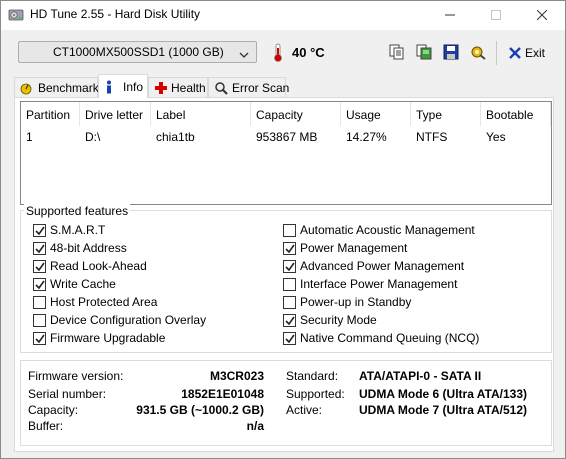 This screenshot has height=459, width=566. What do you see at coordinates (222, 394) in the screenshot?
I see `serial-value: 1852E1E01048` at bounding box center [222, 394].